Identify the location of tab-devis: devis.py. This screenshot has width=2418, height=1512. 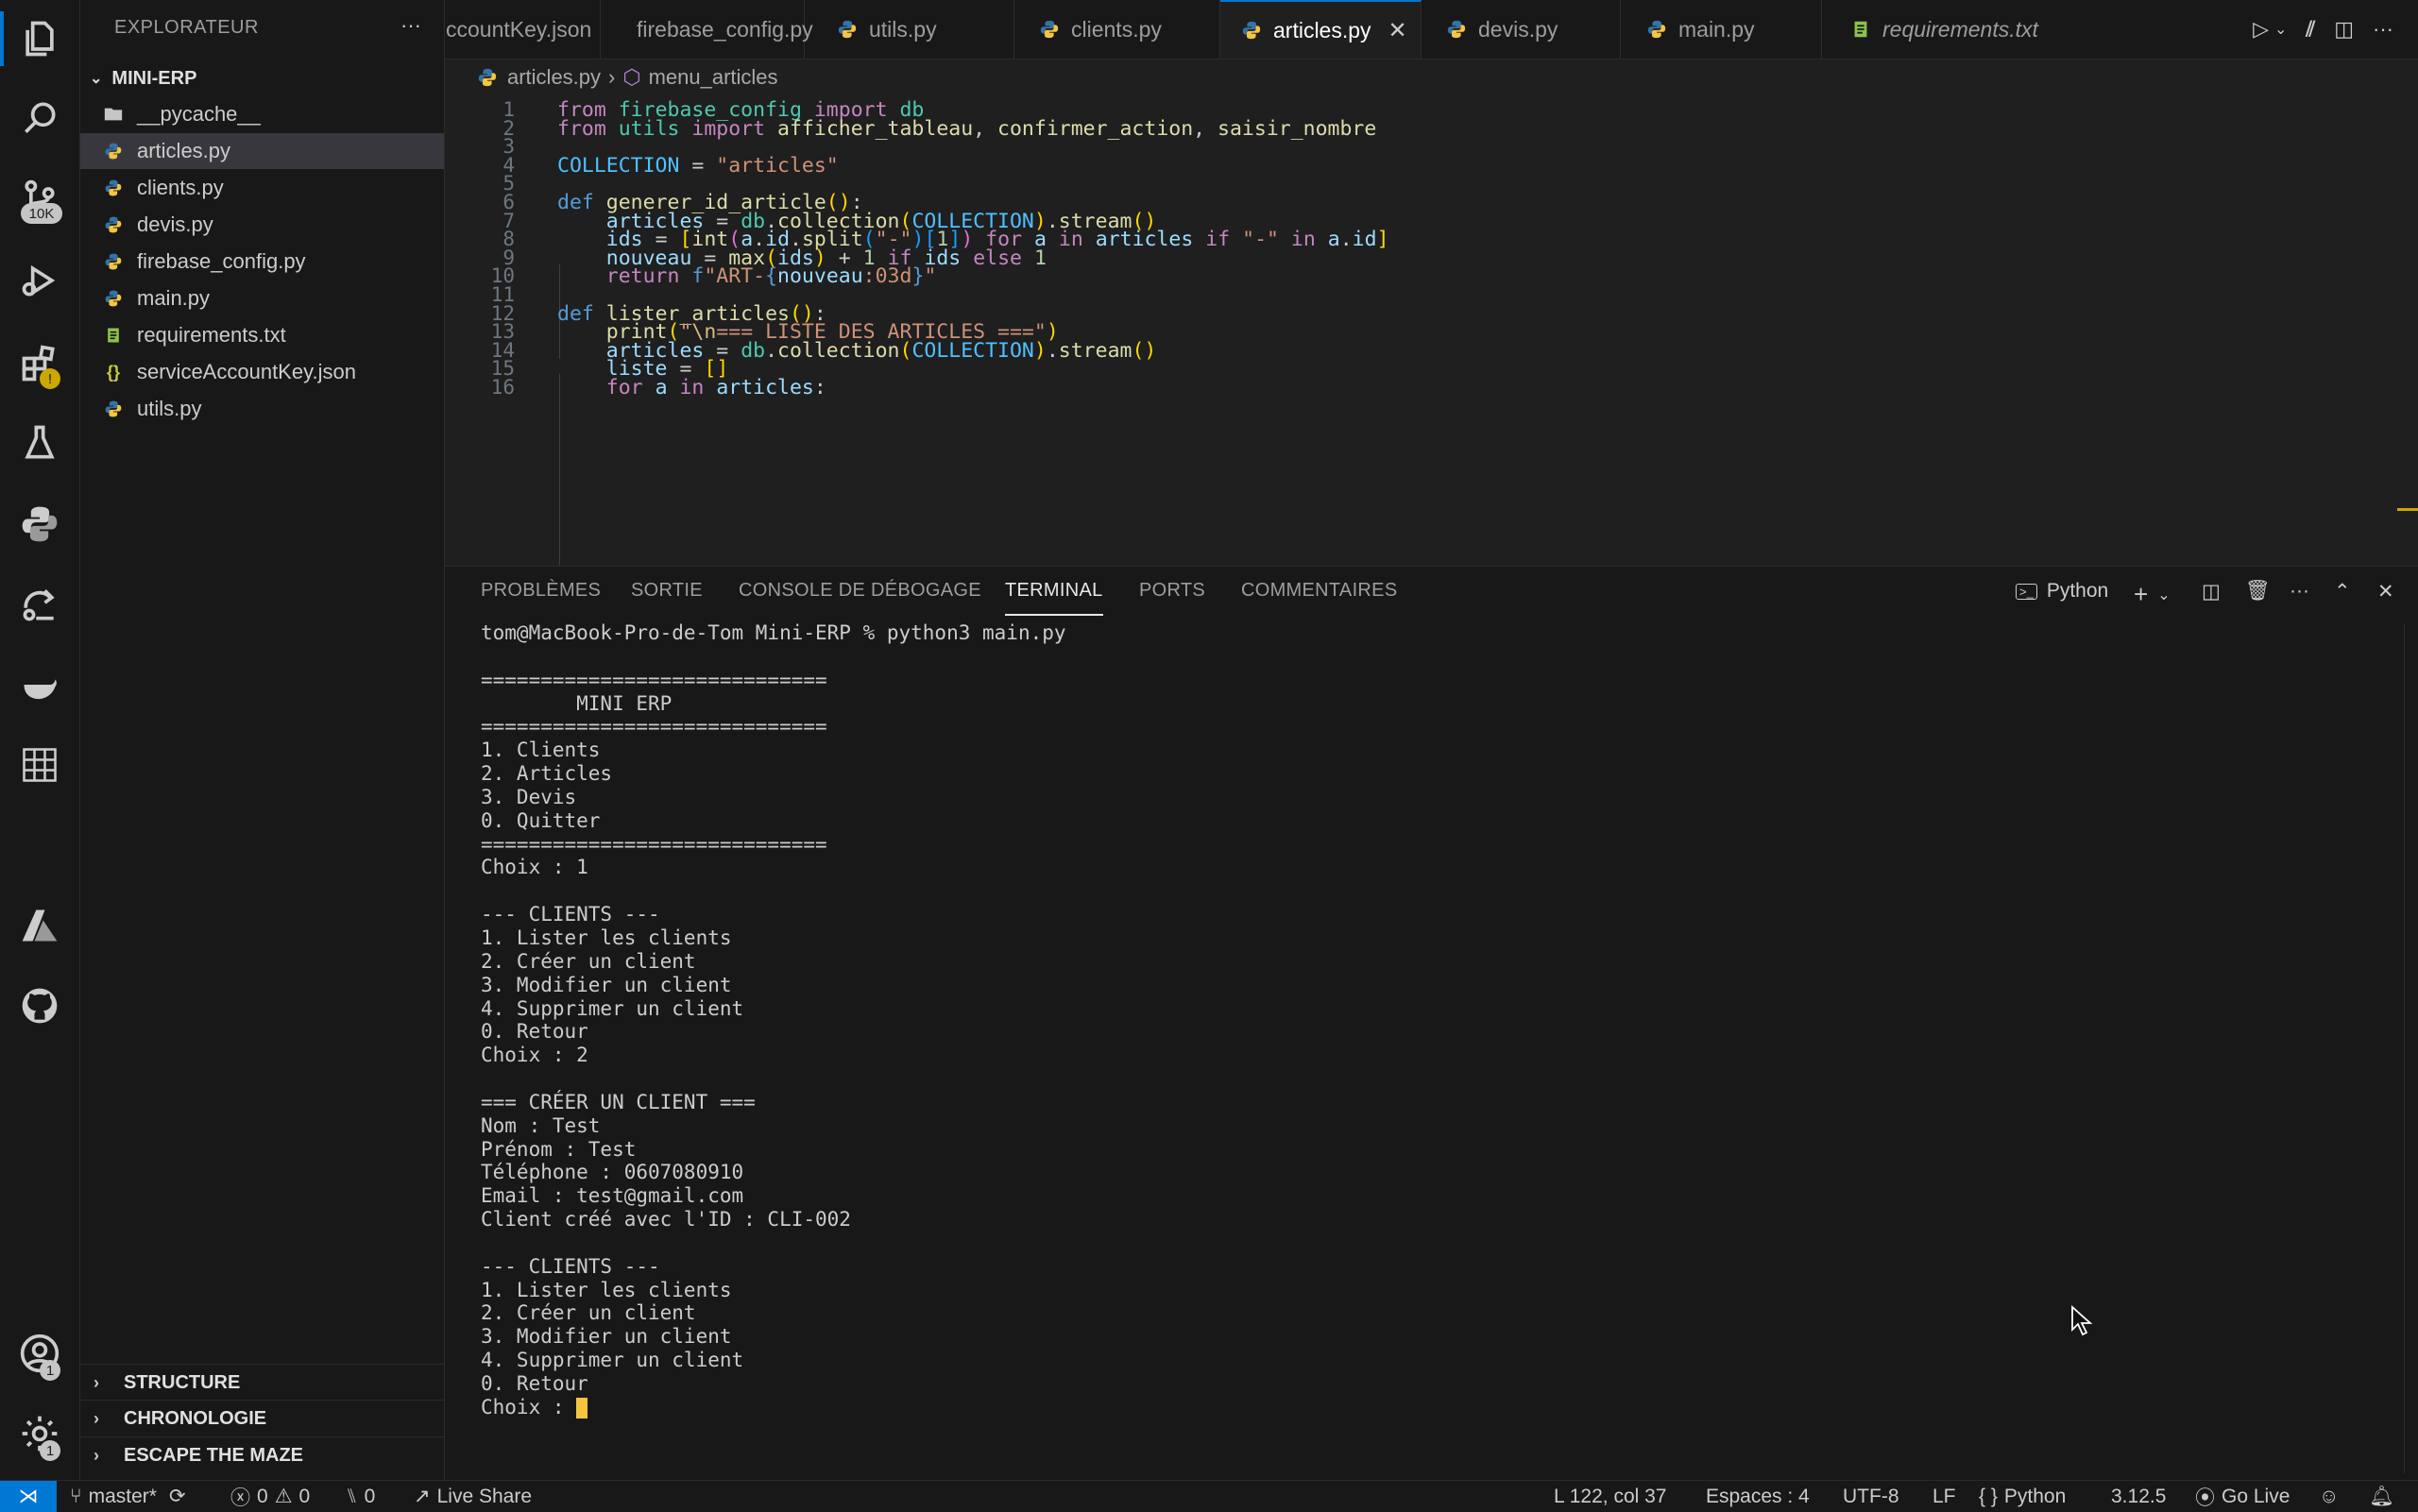
(1521, 29).